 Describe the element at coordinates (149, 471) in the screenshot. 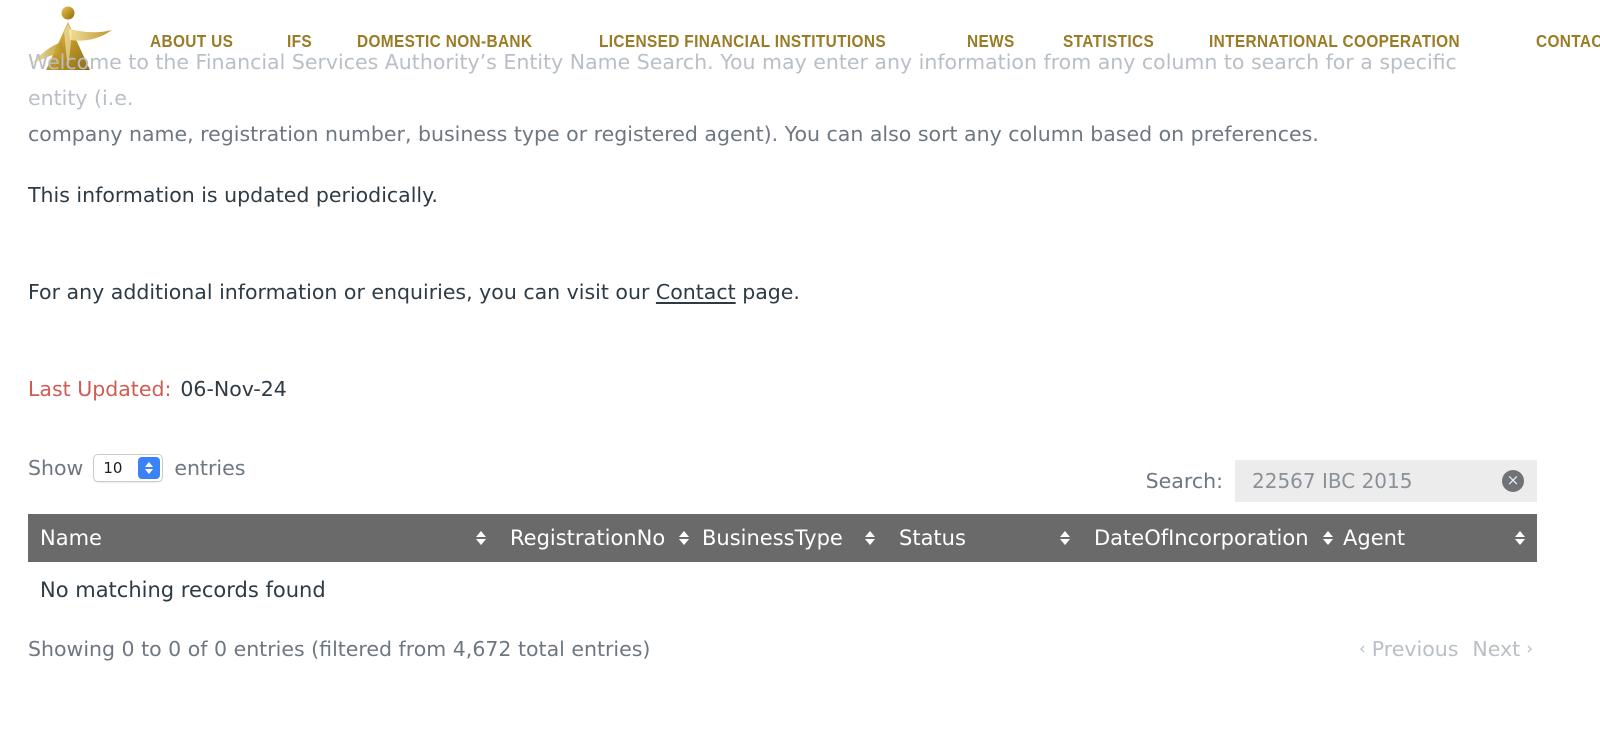

I see `chevron-down-icon` at that location.